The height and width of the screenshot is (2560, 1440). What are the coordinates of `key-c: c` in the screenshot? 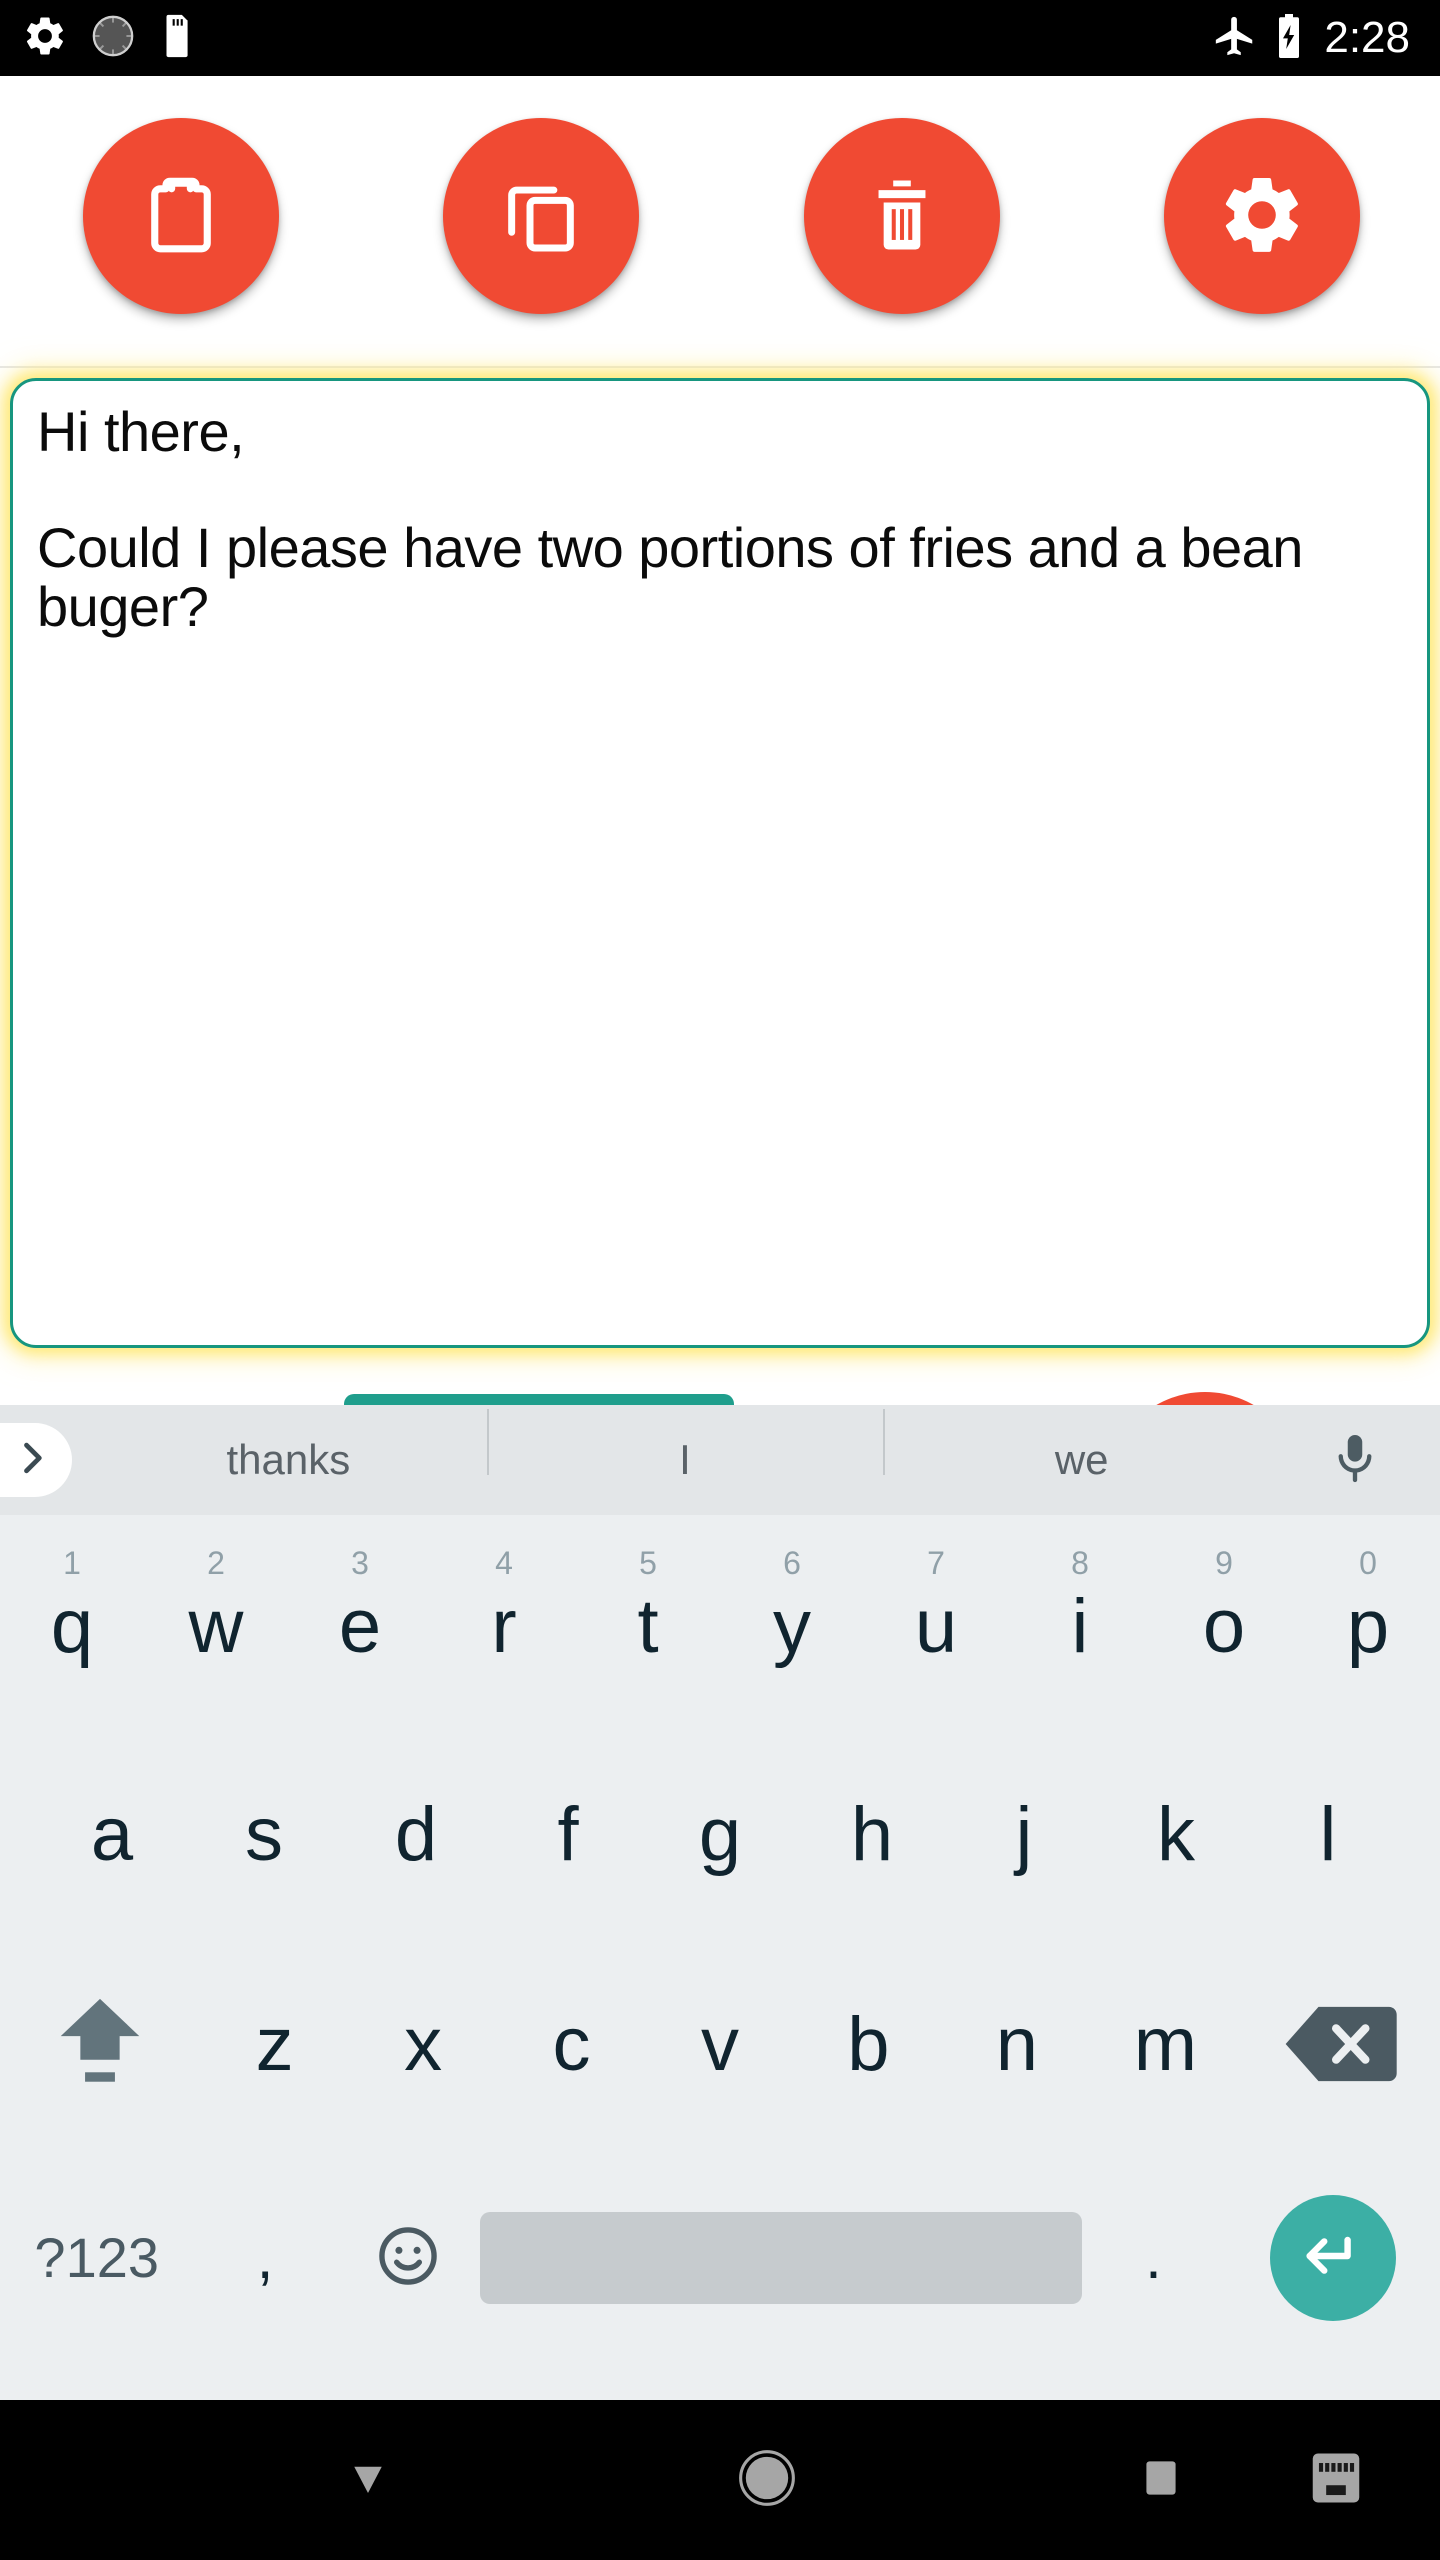 It's located at (571, 2045).